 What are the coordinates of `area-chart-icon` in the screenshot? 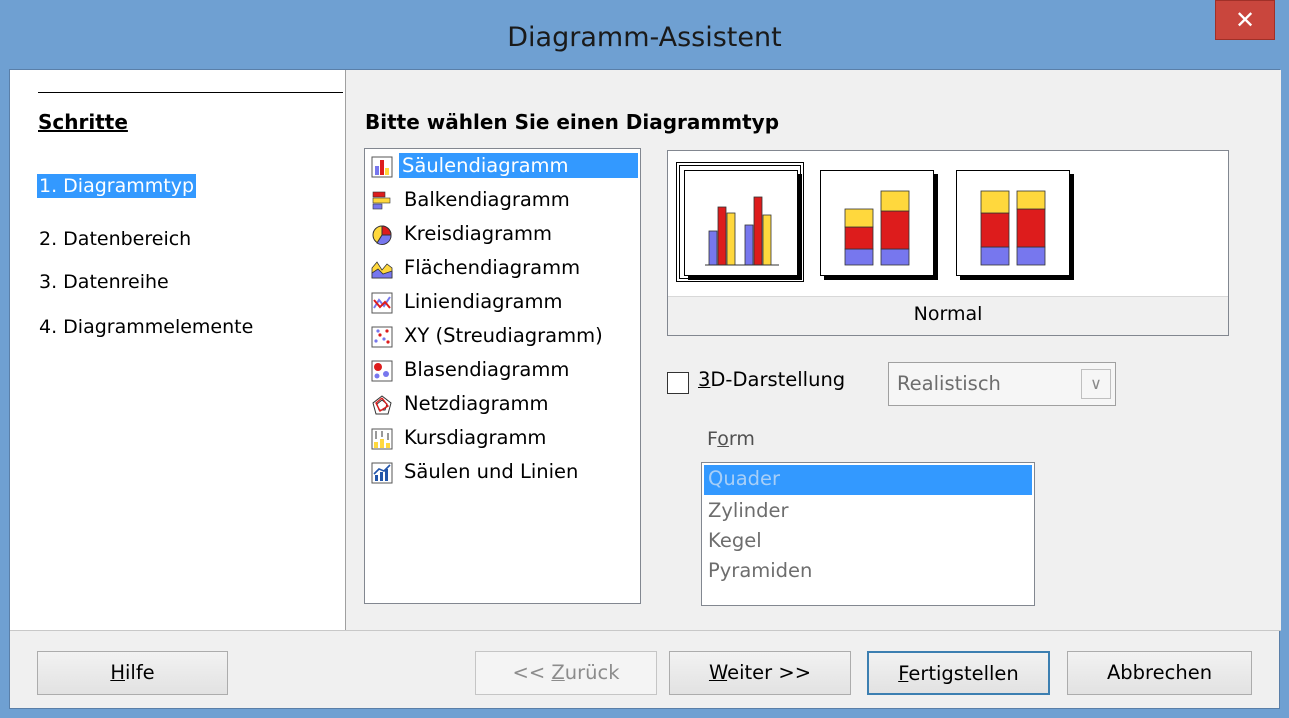 It's located at (382, 270).